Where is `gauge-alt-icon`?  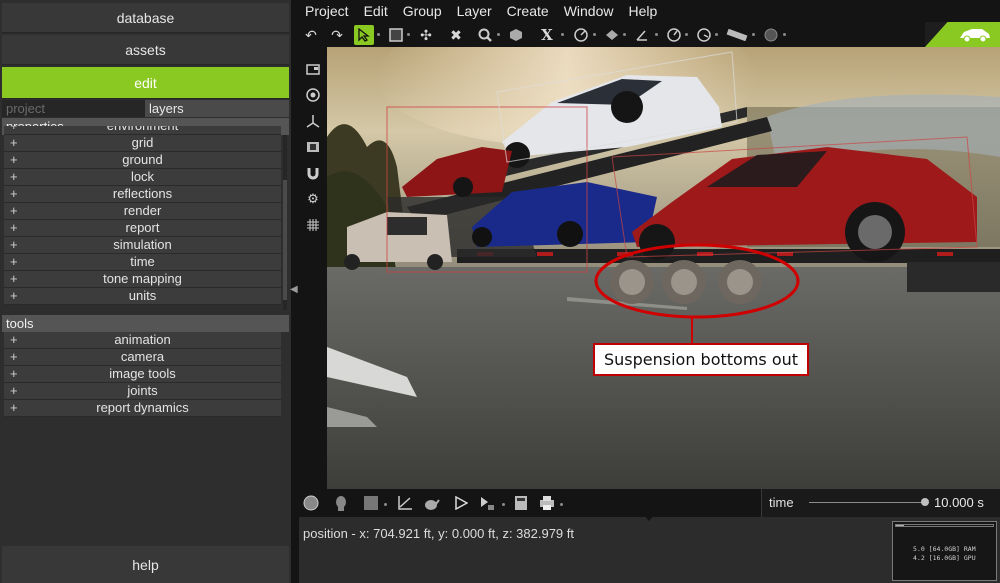 gauge-alt-icon is located at coordinates (704, 35).